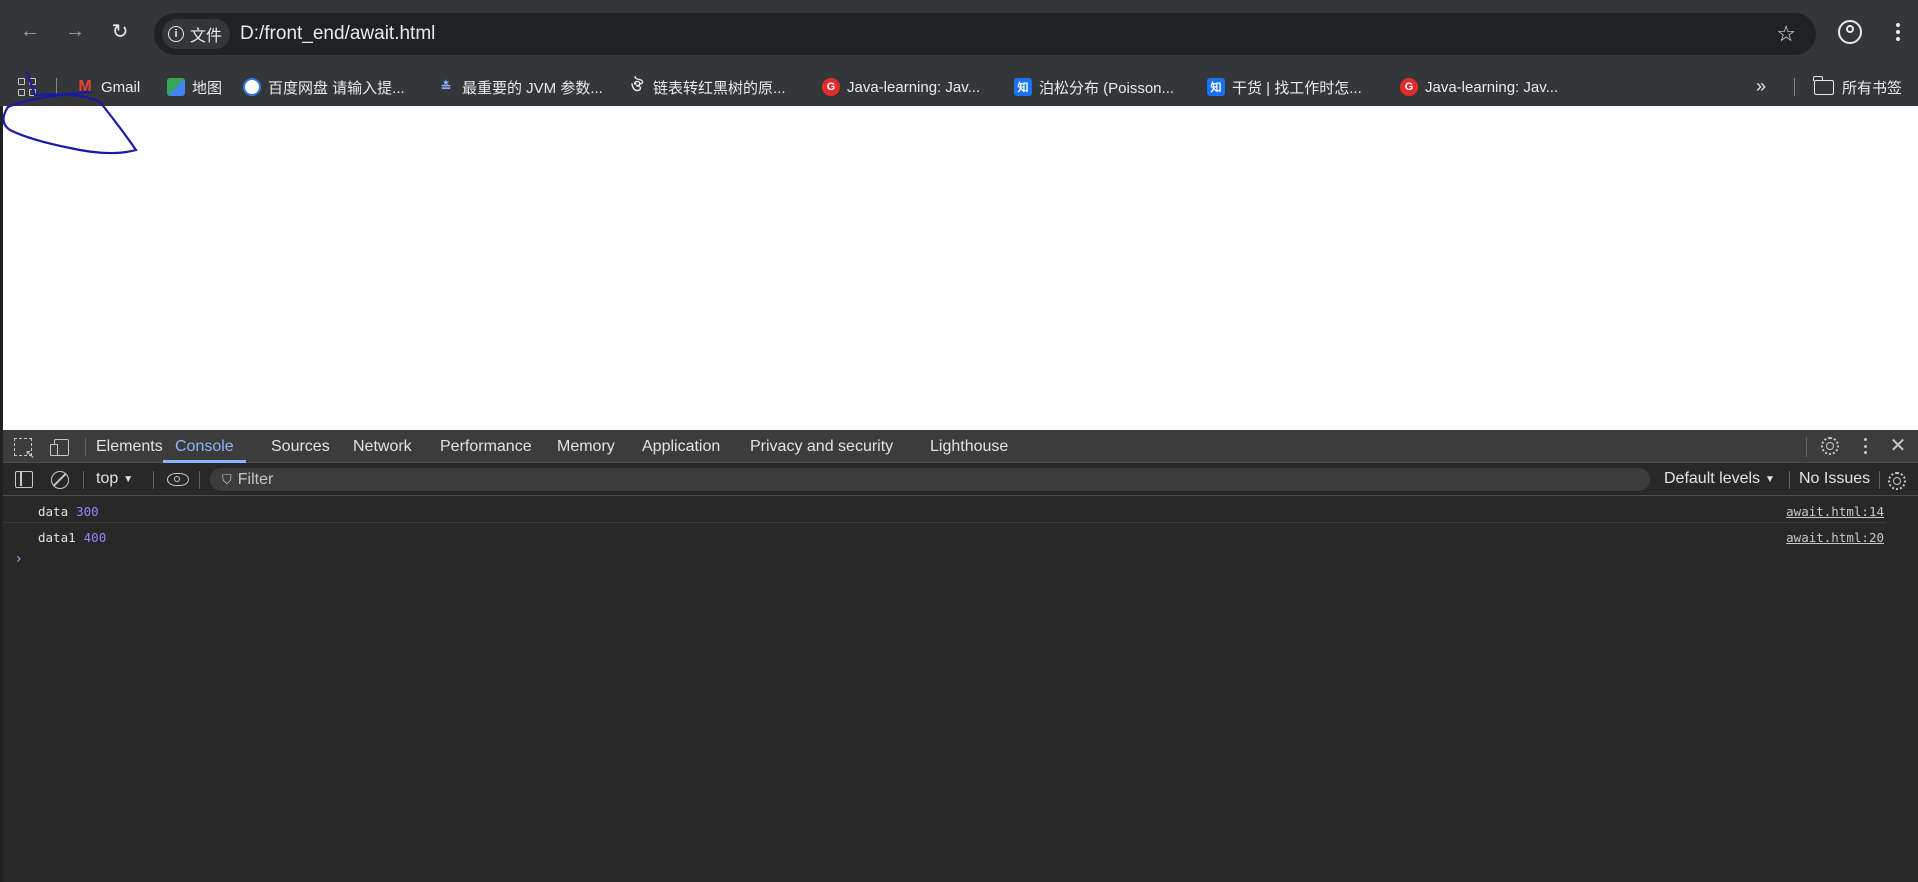 The image size is (1918, 882). Describe the element at coordinates (486, 446) in the screenshot. I see `tab-performance: Performance` at that location.